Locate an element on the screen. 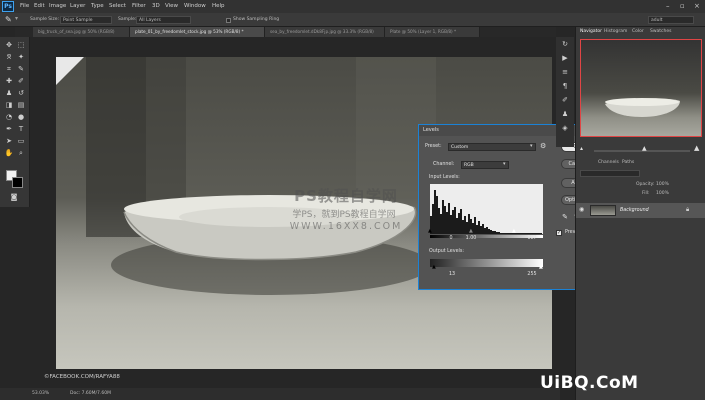  show-ring-checkbox is located at coordinates (228, 20).